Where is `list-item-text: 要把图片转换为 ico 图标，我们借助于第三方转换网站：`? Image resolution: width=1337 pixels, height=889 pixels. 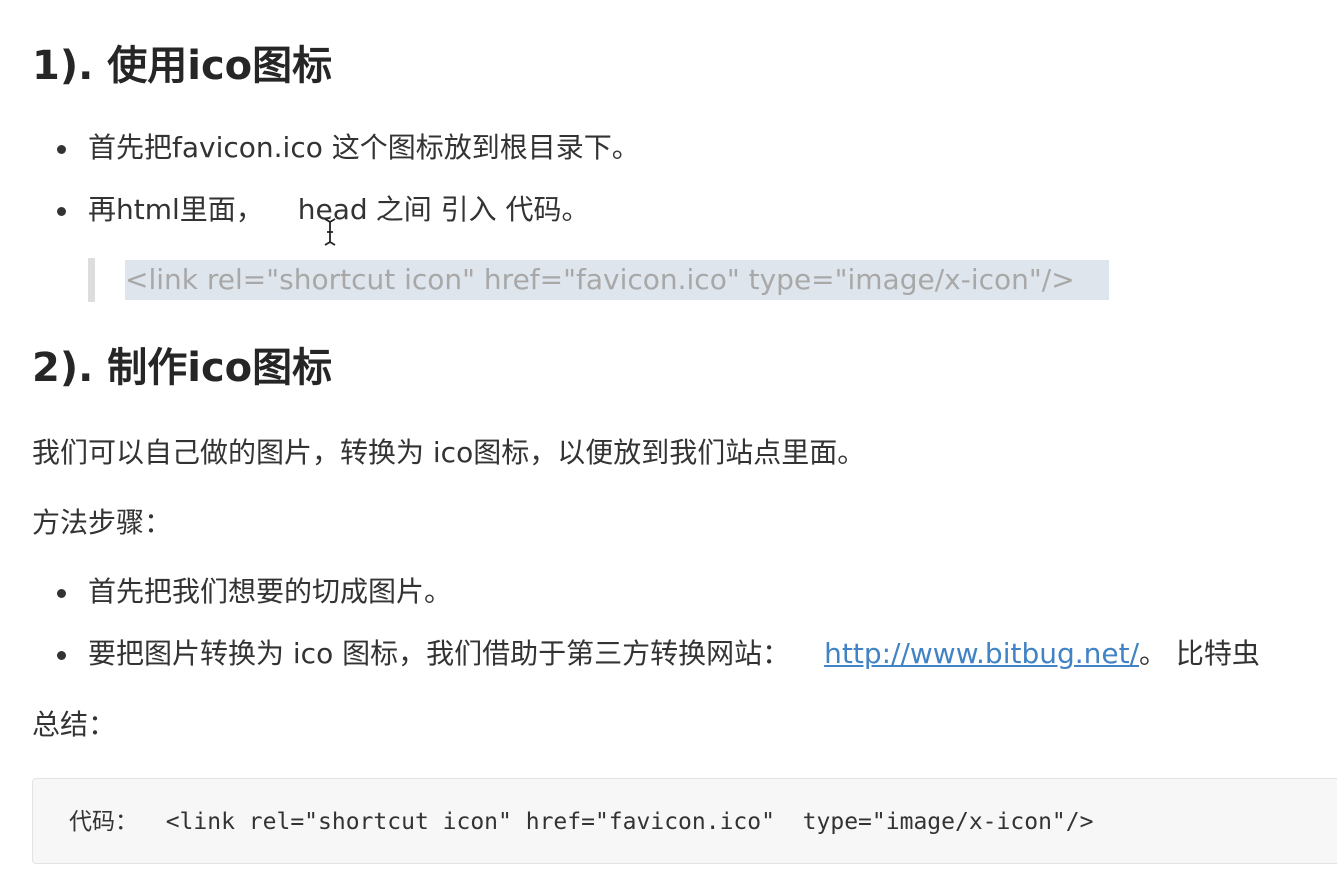 list-item-text: 要把图片转换为 ico 图标，我们借助于第三方转换网站： is located at coordinates (439, 653).